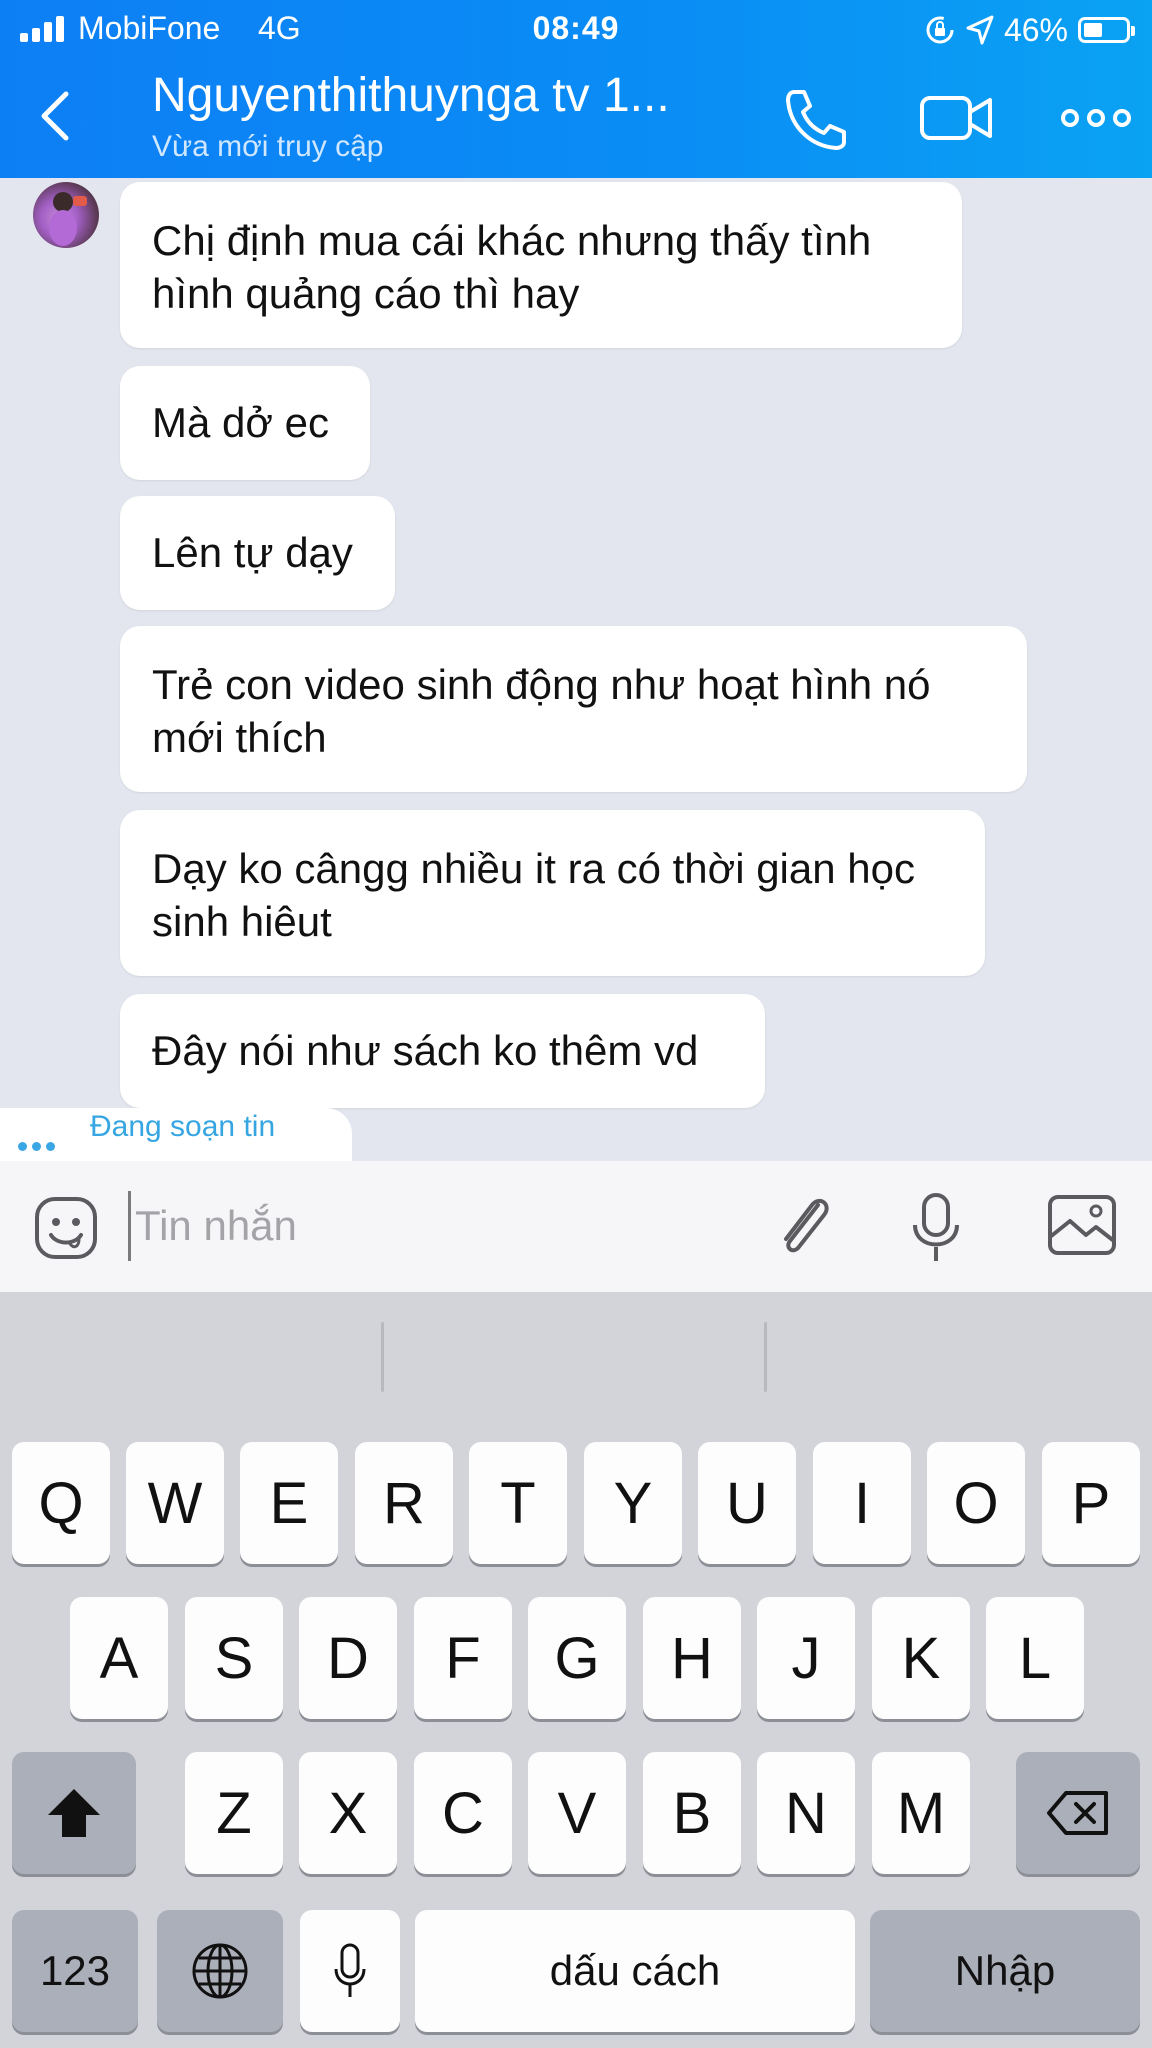 The width and height of the screenshot is (1152, 2048). Describe the element at coordinates (815, 119) in the screenshot. I see `phone-icon` at that location.